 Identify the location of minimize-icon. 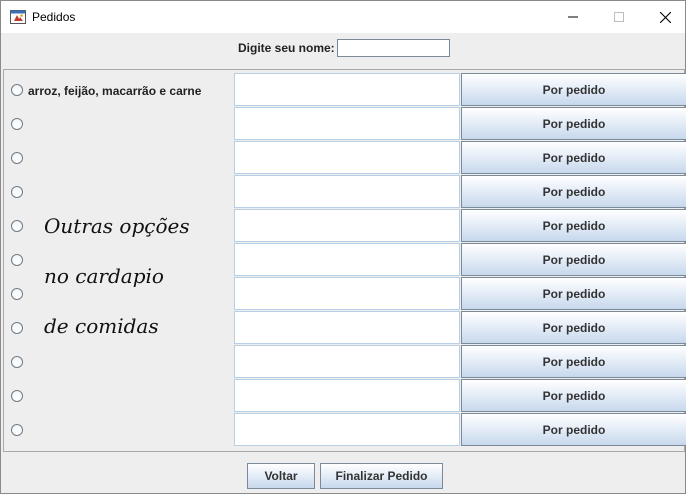
(573, 17).